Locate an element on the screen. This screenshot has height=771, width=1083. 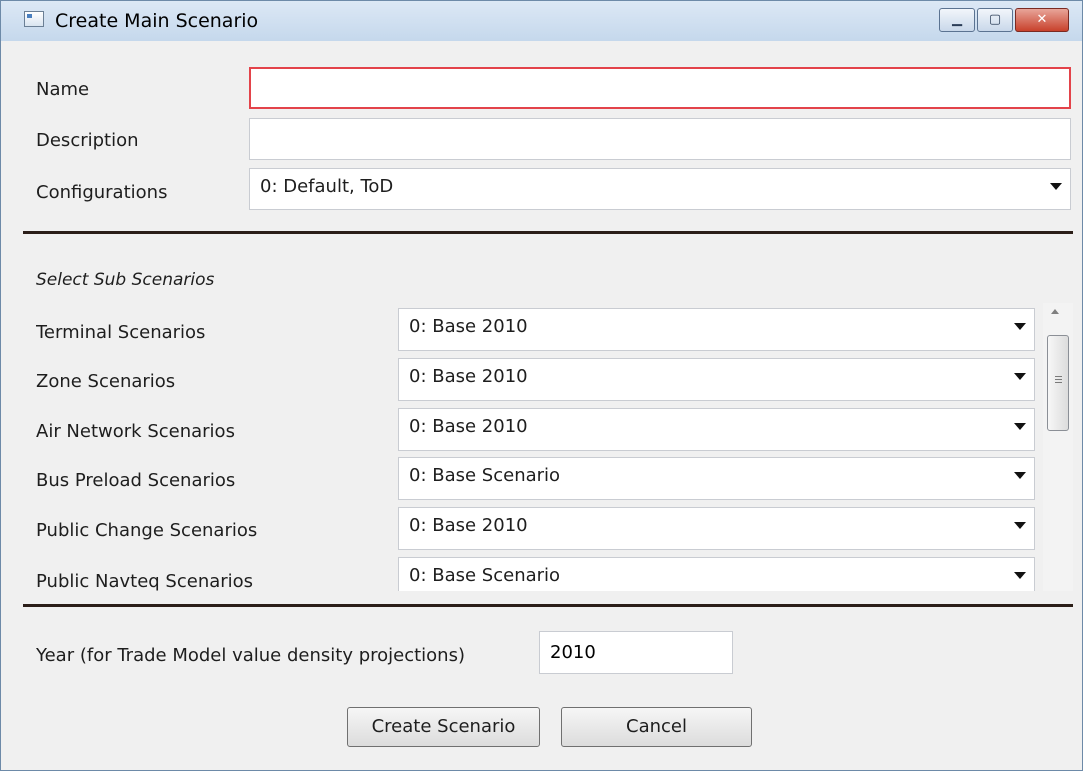
sub-scenario-label: Public Change Scenarios is located at coordinates (147, 530).